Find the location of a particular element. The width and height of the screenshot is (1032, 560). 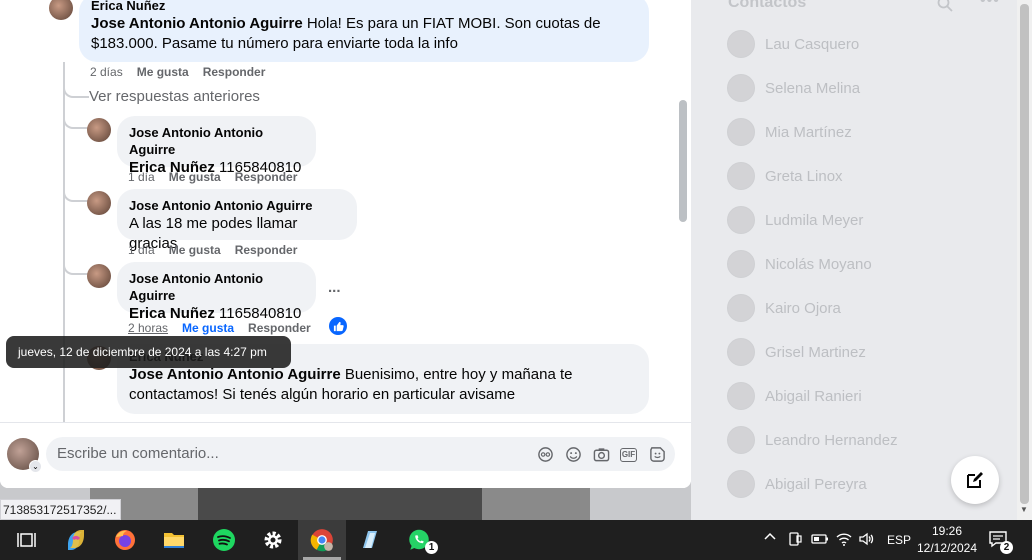

camera-icon is located at coordinates (601, 455).